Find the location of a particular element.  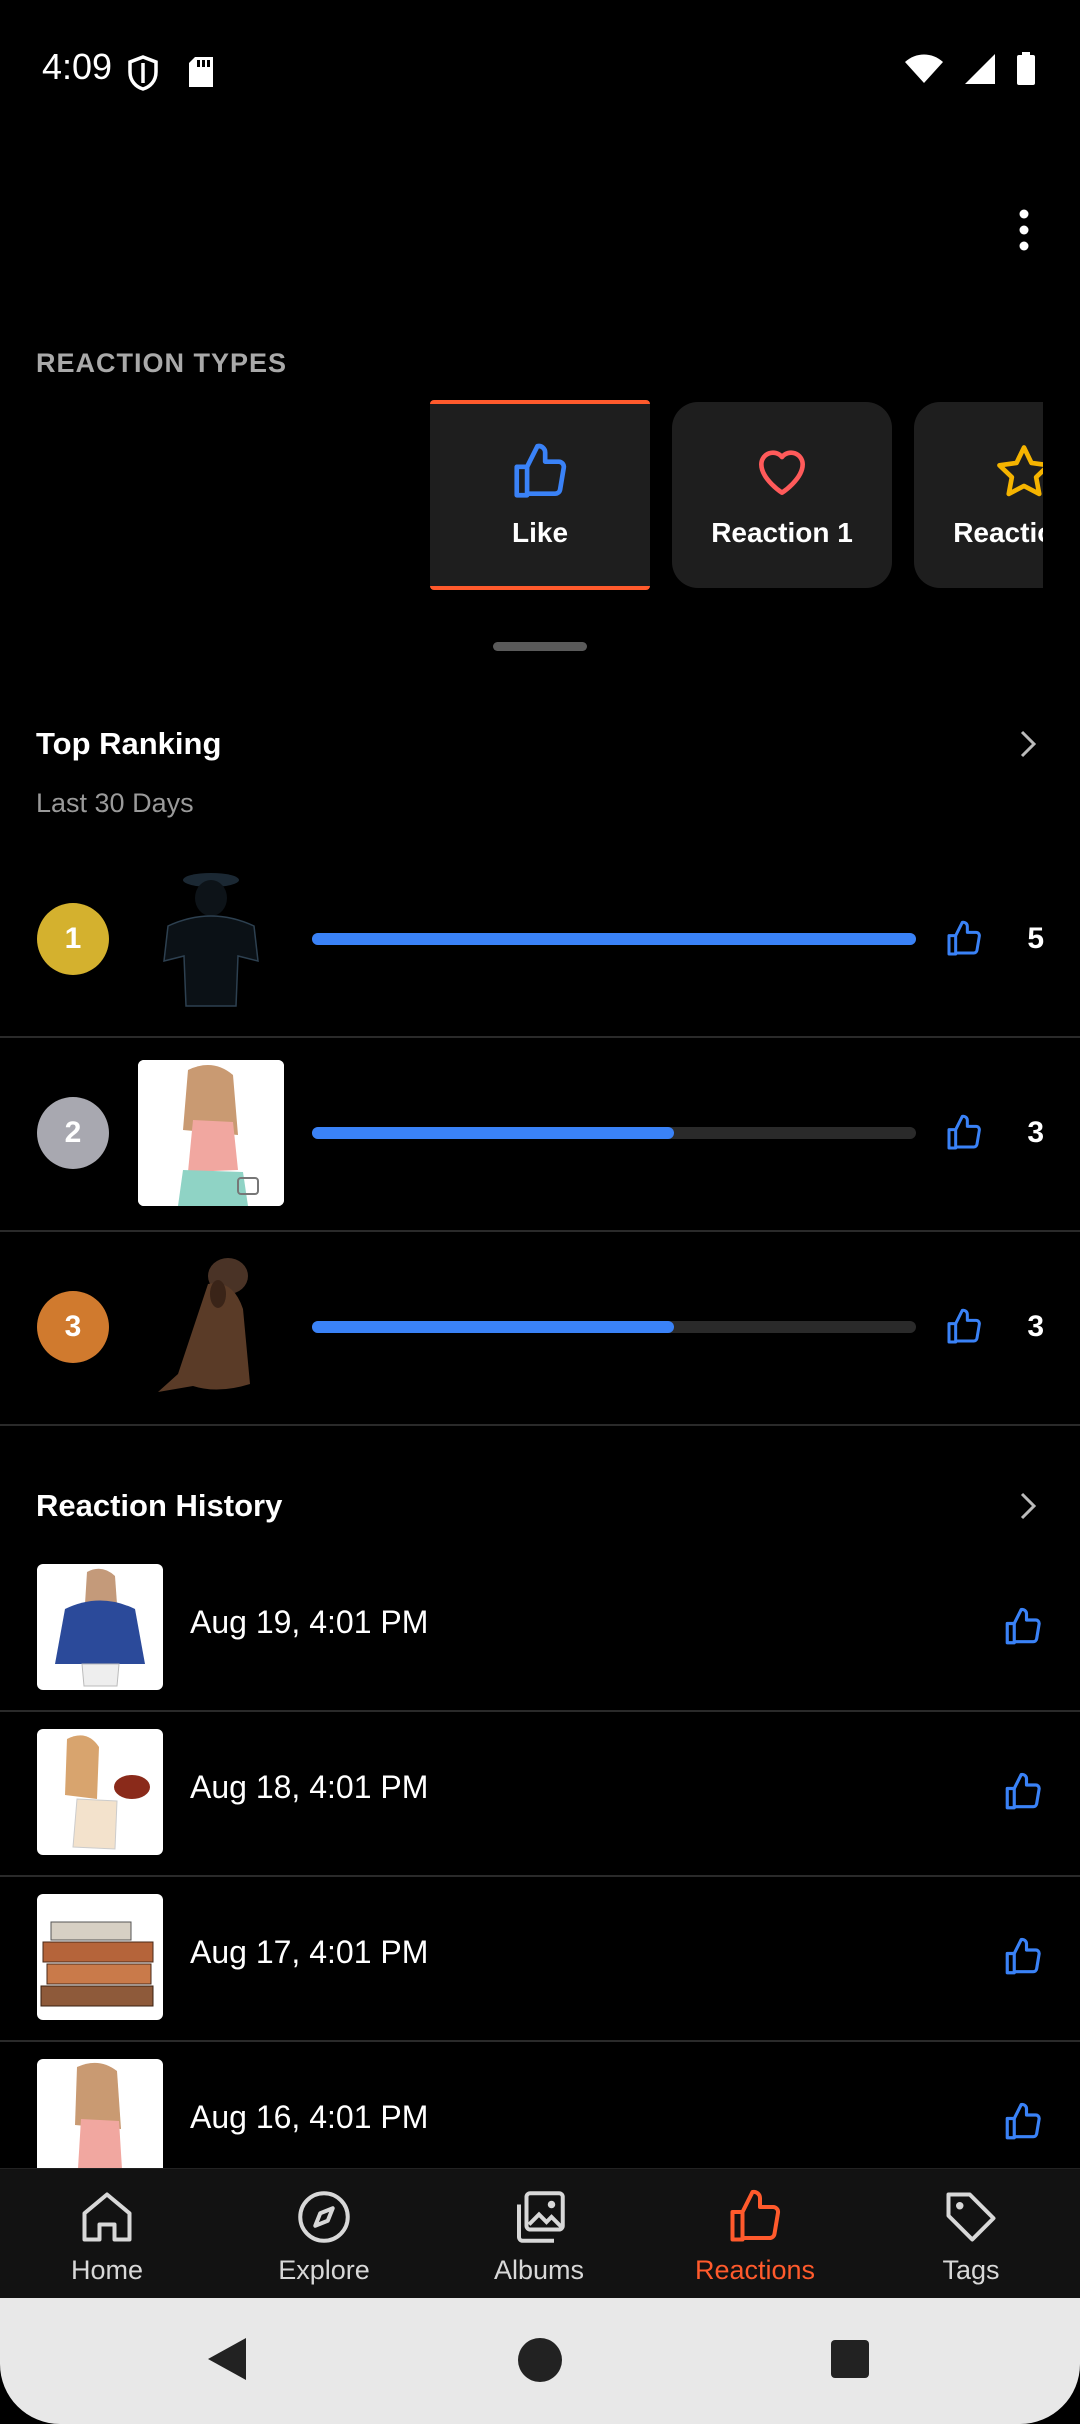

shield-icon is located at coordinates (143, 73).